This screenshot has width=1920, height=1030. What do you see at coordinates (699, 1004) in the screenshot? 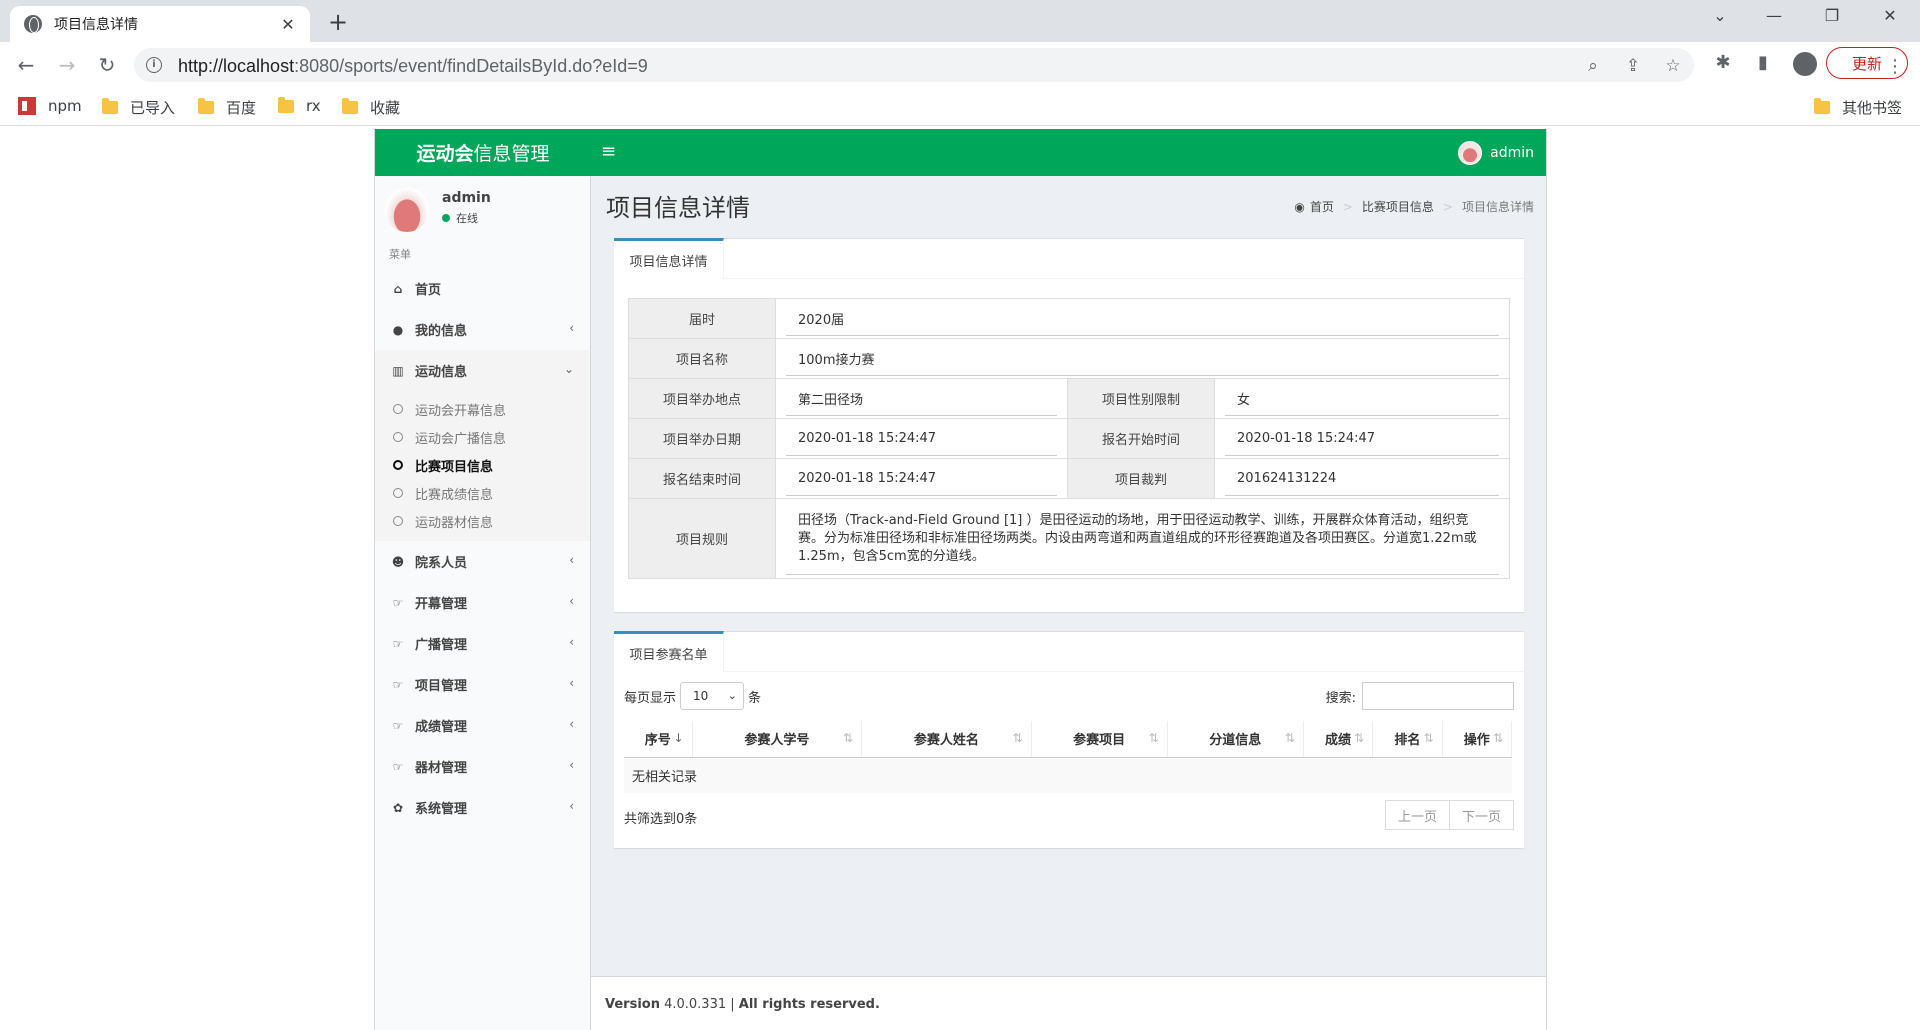
I see `version-number: 4.0.0.331 |` at bounding box center [699, 1004].